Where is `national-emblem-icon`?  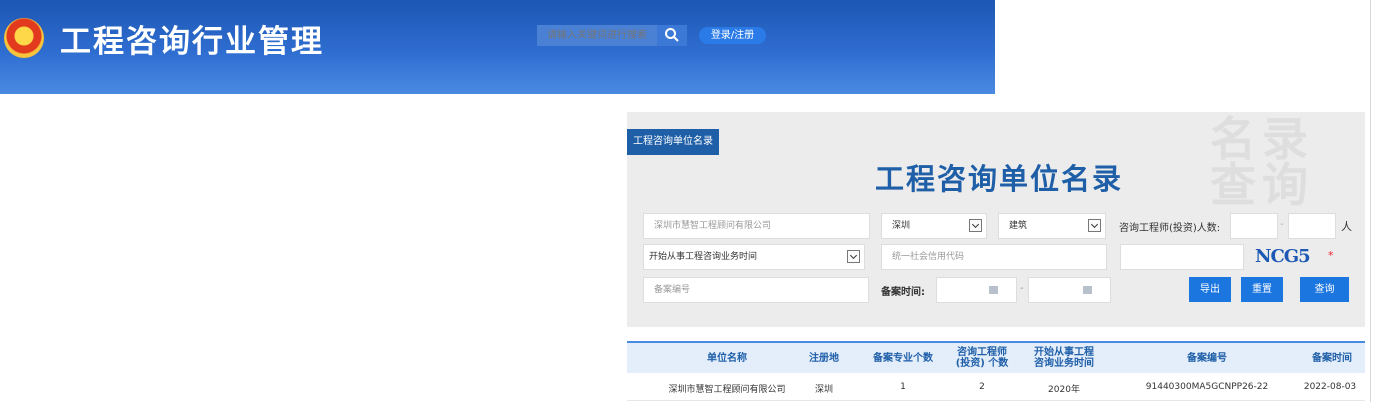
national-emblem-icon is located at coordinates (24, 38).